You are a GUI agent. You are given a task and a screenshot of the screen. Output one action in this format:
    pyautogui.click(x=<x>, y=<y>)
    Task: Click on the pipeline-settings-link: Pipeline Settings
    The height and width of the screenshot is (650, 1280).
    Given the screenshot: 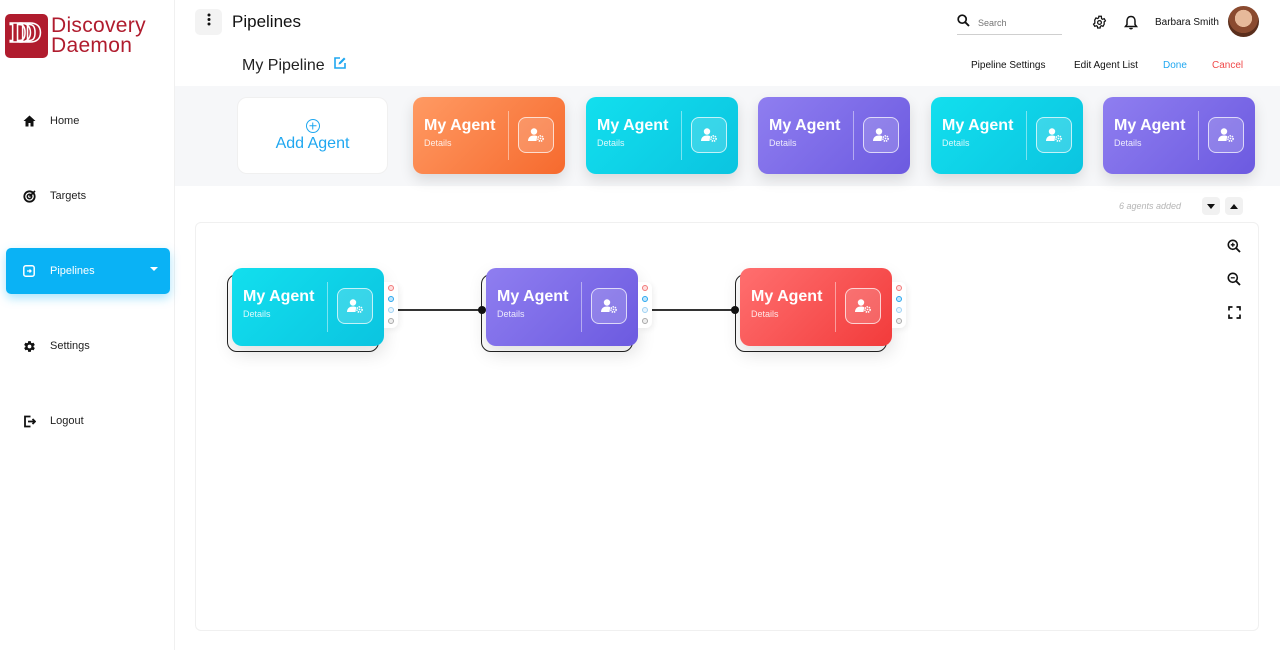 What is the action you would take?
    pyautogui.click(x=1008, y=65)
    